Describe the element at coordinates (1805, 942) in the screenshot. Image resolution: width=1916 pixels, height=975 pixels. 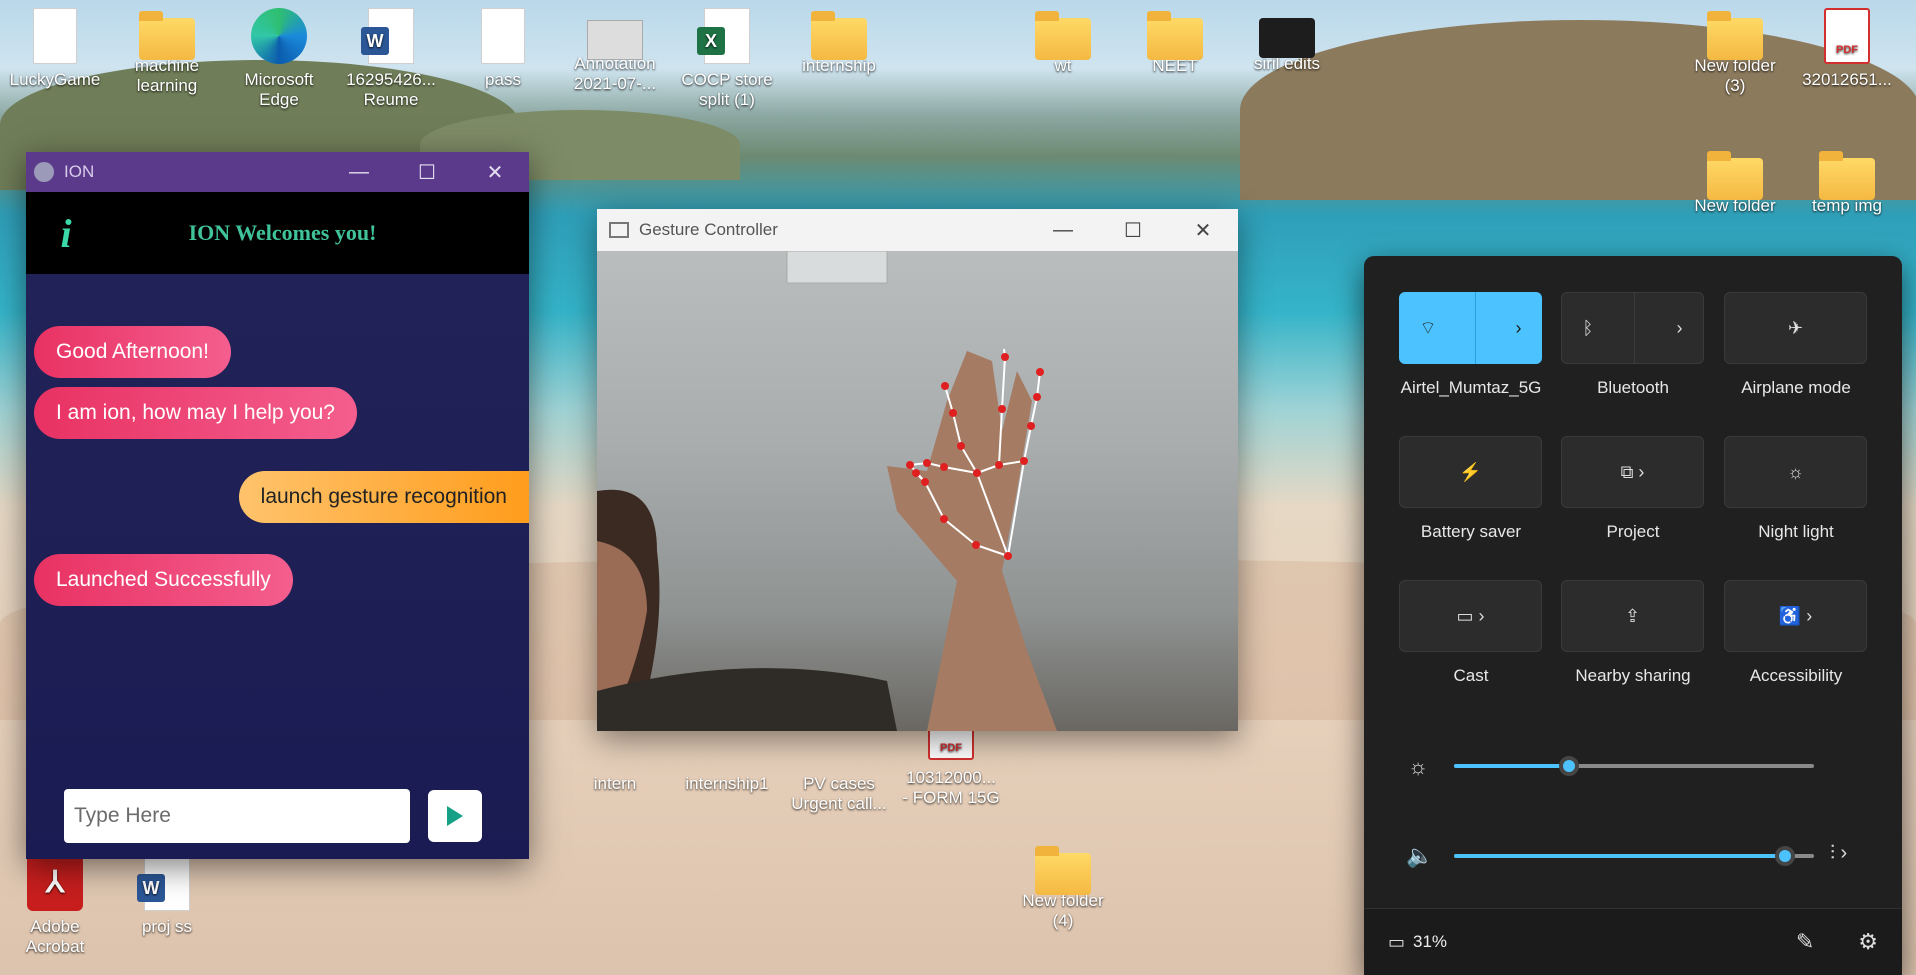
I see `edit-icon: ✎` at that location.